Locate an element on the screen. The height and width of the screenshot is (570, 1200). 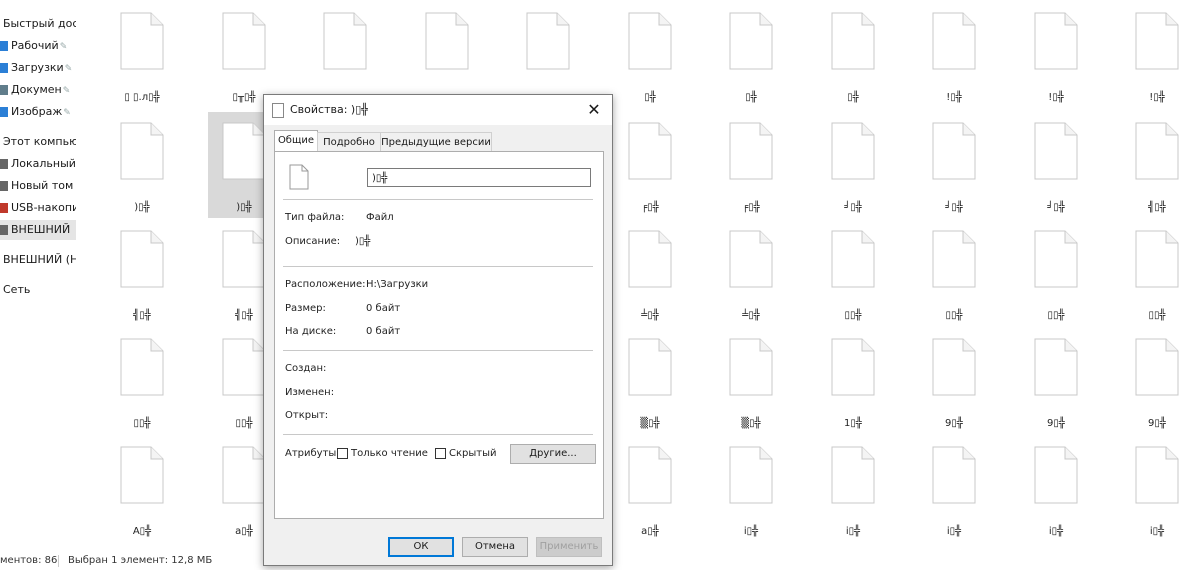
sidebar-item: Изображ✎ is located at coordinates (38, 112).